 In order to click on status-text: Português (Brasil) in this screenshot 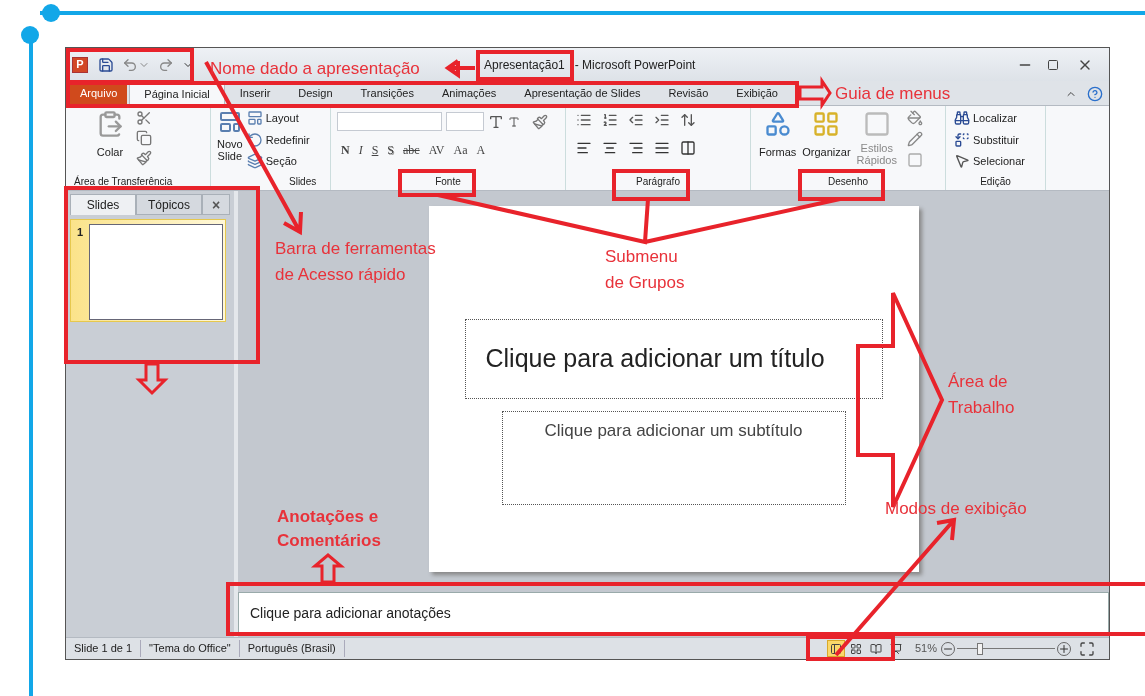, I will do `click(292, 648)`.